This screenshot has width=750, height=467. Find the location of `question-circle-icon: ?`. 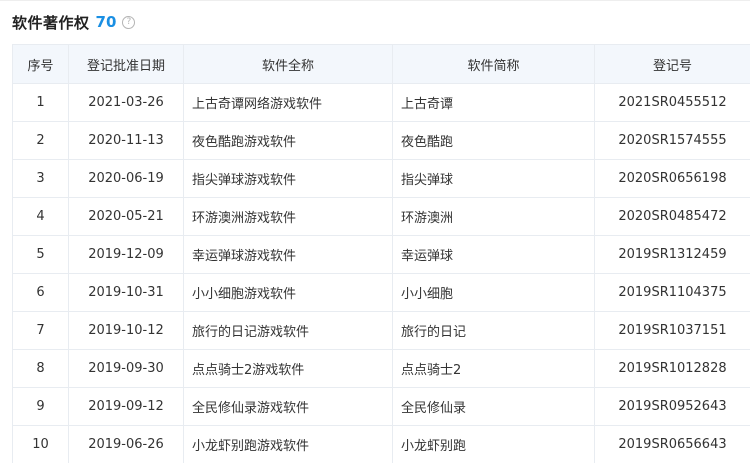

question-circle-icon: ? is located at coordinates (129, 22).